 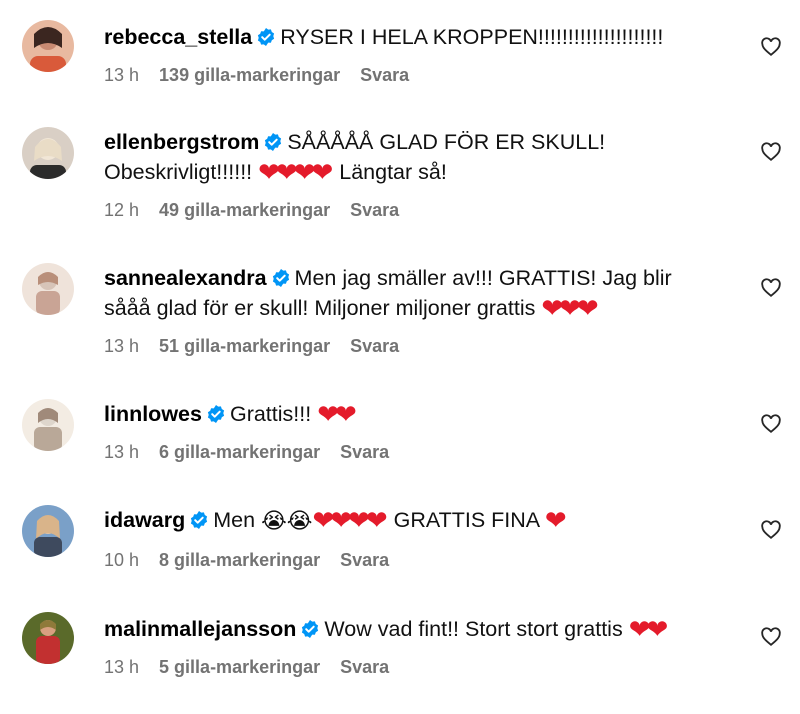 What do you see at coordinates (239, 452) in the screenshot?
I see `likes-count-link: 6 gilla-markeringar` at bounding box center [239, 452].